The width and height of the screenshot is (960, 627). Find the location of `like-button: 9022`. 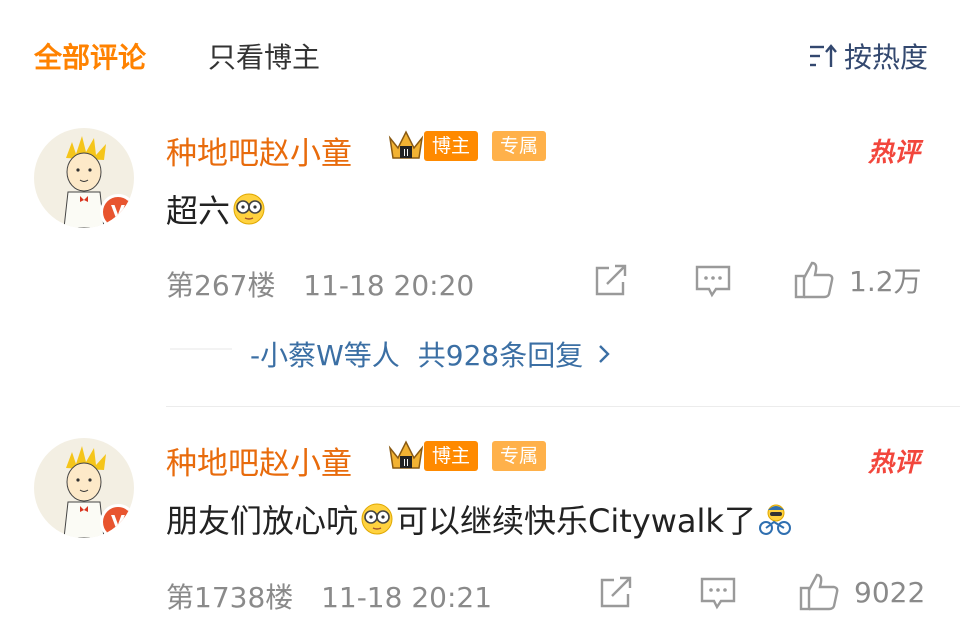

like-button: 9022 is located at coordinates (861, 592).